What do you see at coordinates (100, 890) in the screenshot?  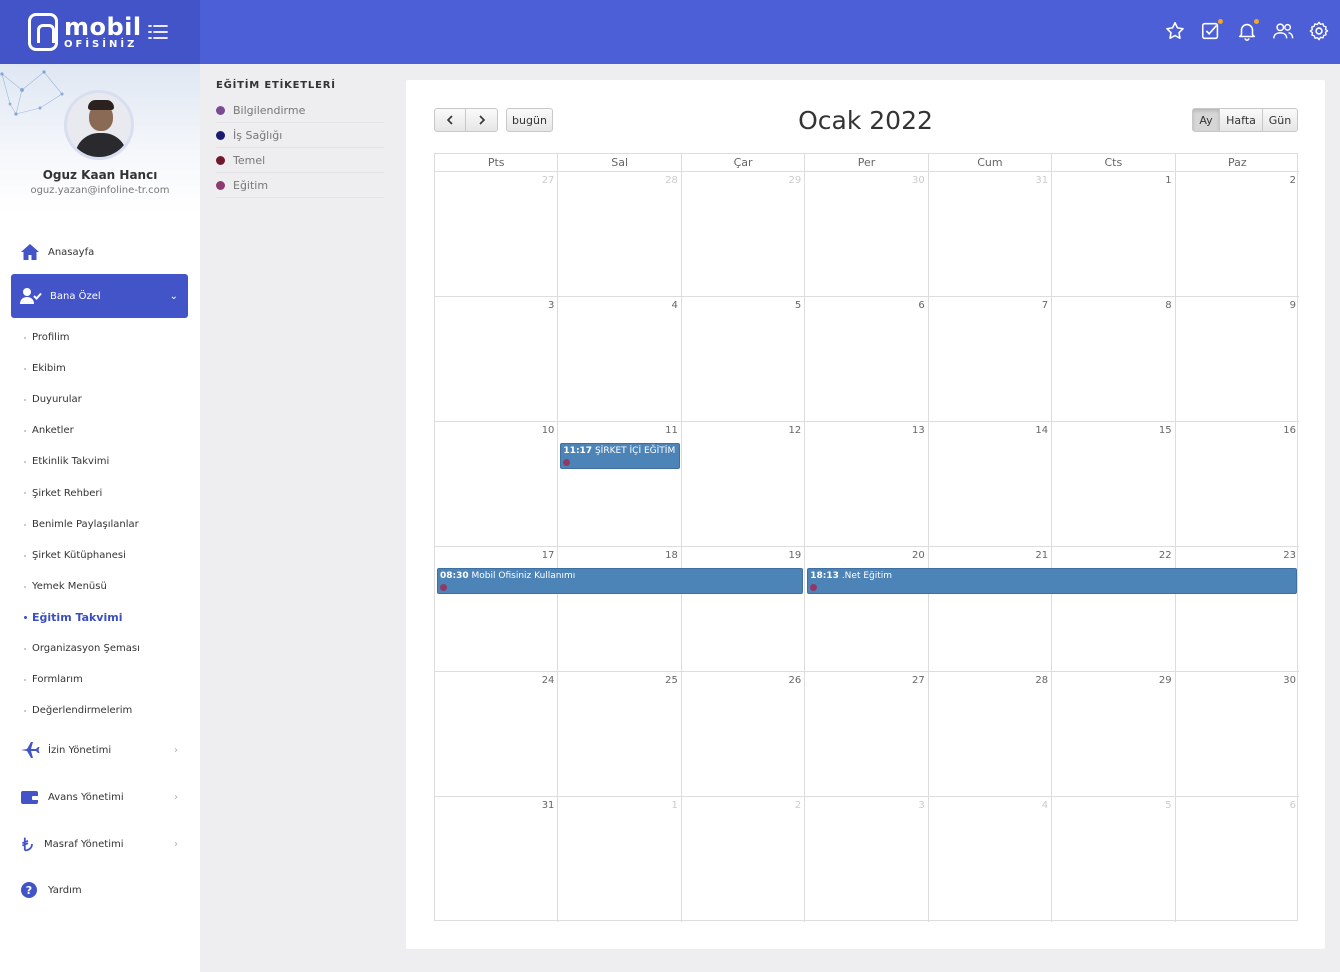 I see `nav-item-yardim: ? Yardım` at bounding box center [100, 890].